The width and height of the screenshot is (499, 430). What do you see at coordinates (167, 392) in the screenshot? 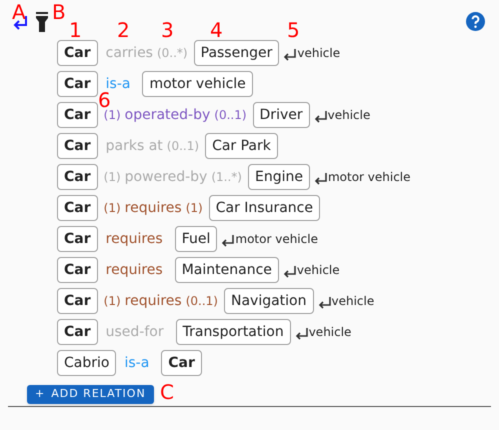
I see `annotation-label: C` at bounding box center [167, 392].